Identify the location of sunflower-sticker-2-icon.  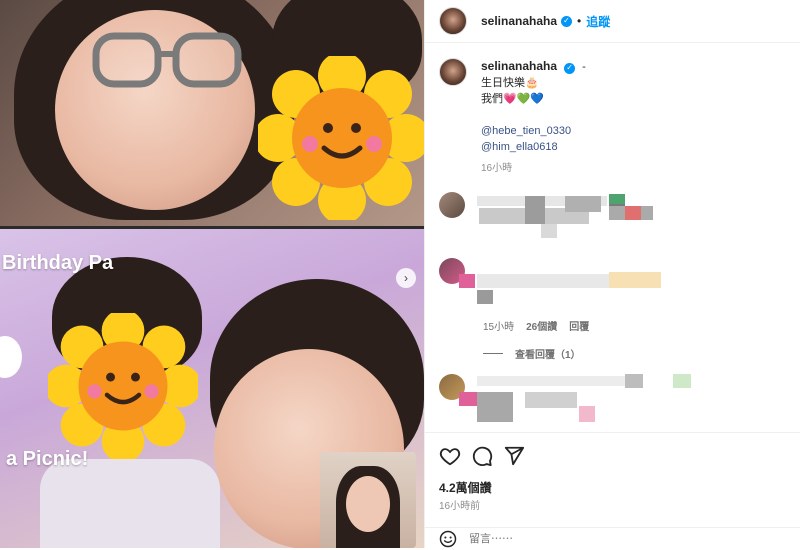
(123, 386).